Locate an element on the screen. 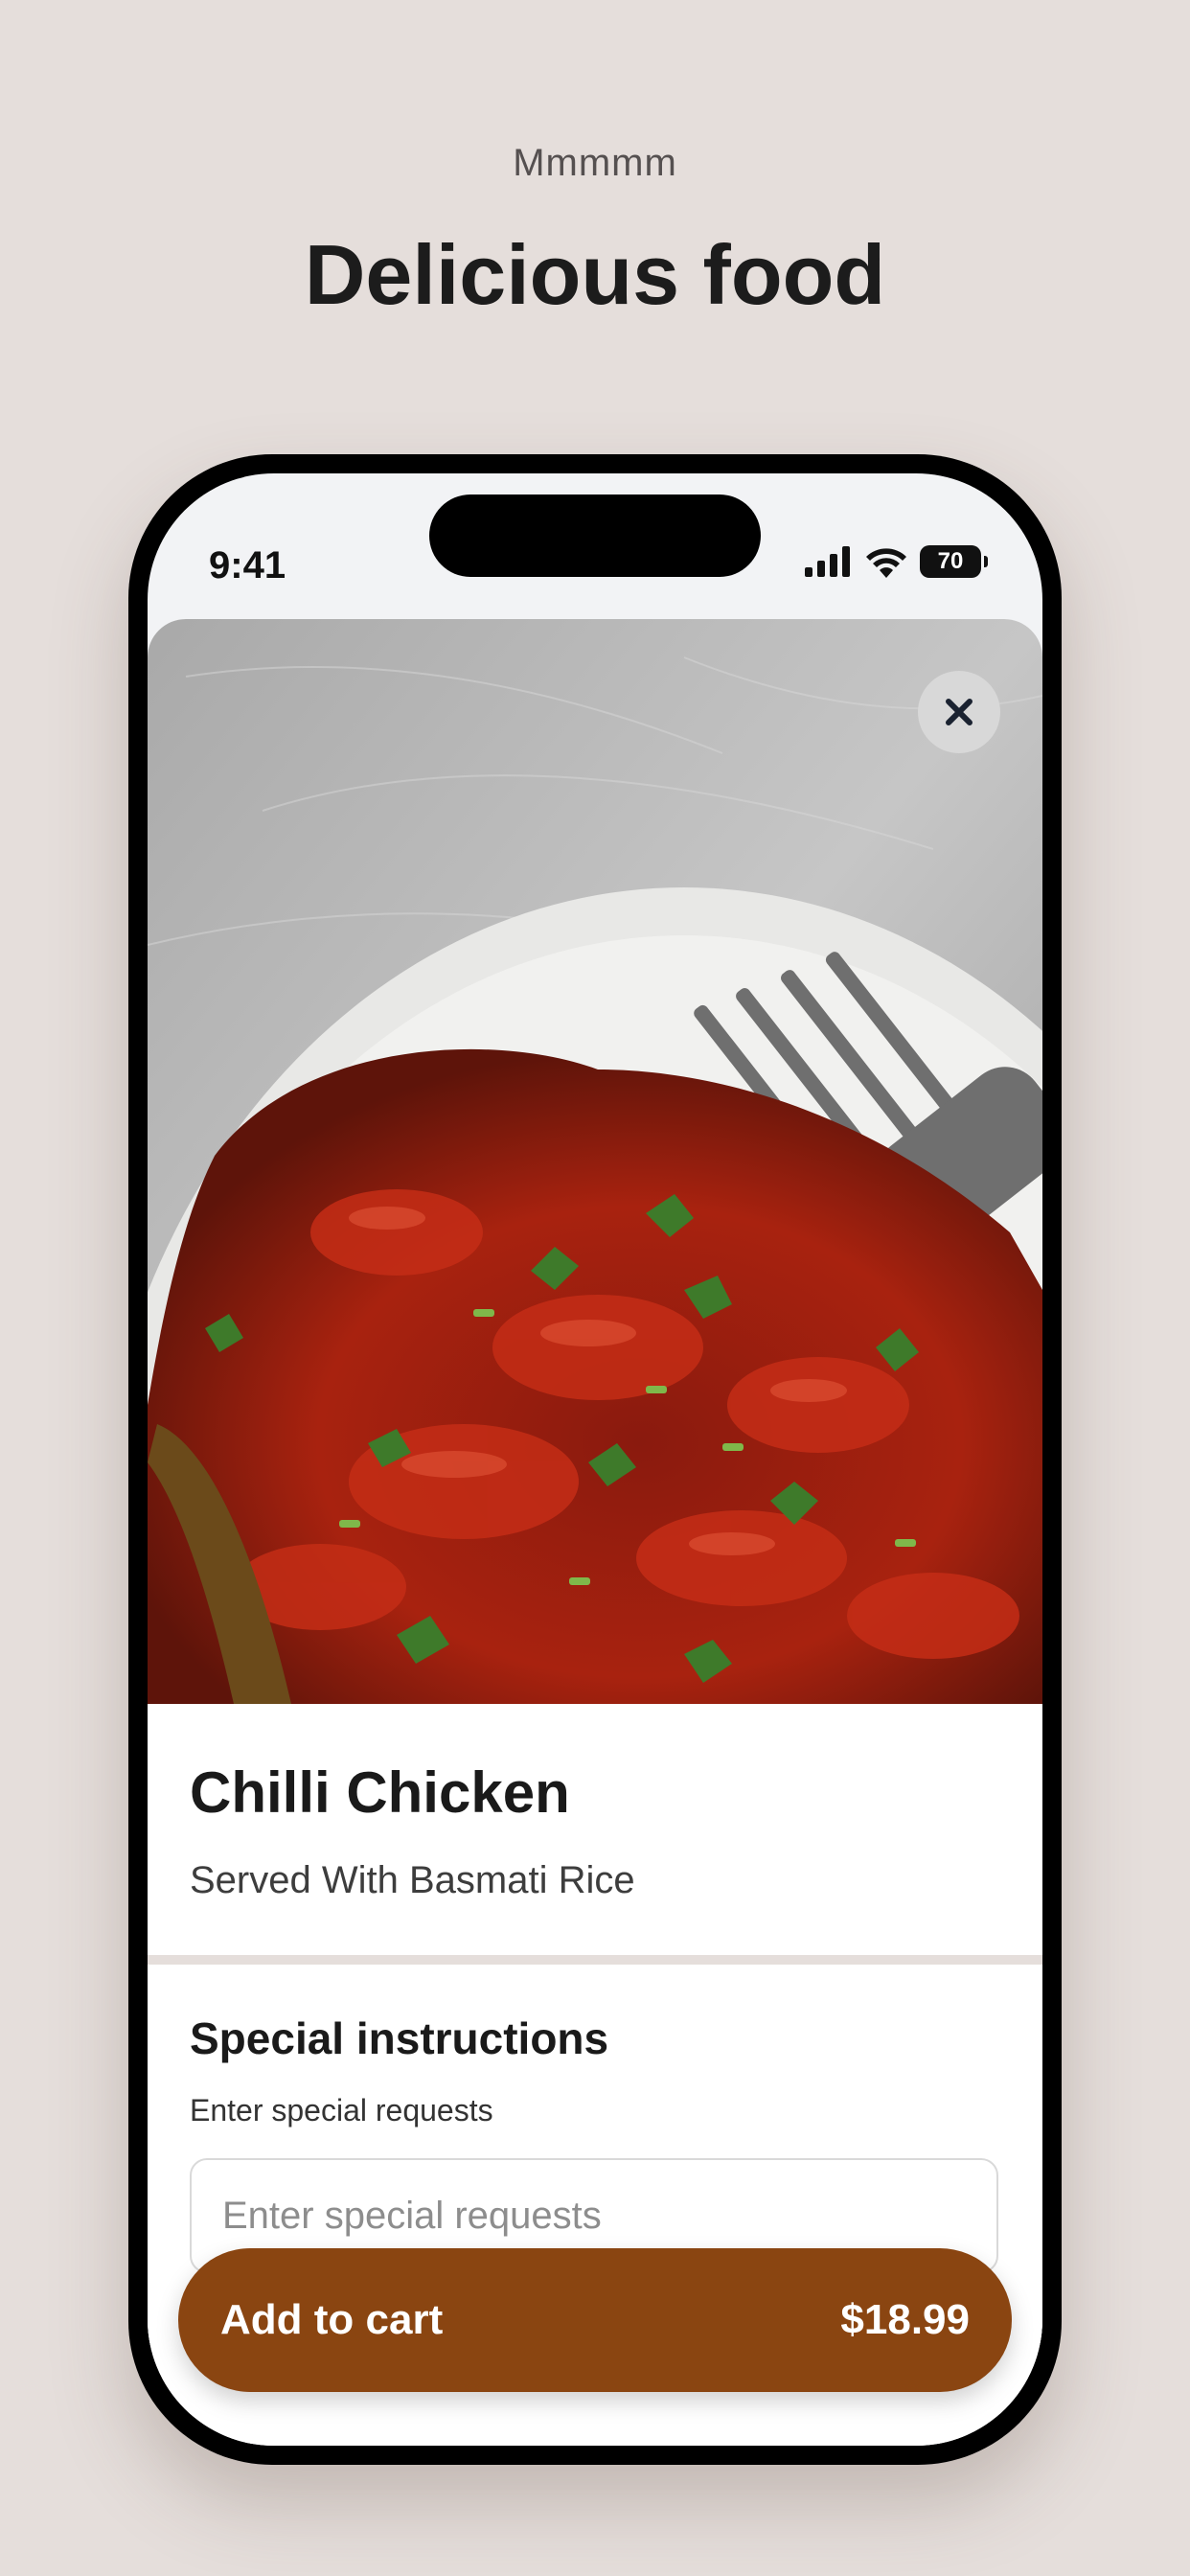  status-time: 9:41 is located at coordinates (248, 565).